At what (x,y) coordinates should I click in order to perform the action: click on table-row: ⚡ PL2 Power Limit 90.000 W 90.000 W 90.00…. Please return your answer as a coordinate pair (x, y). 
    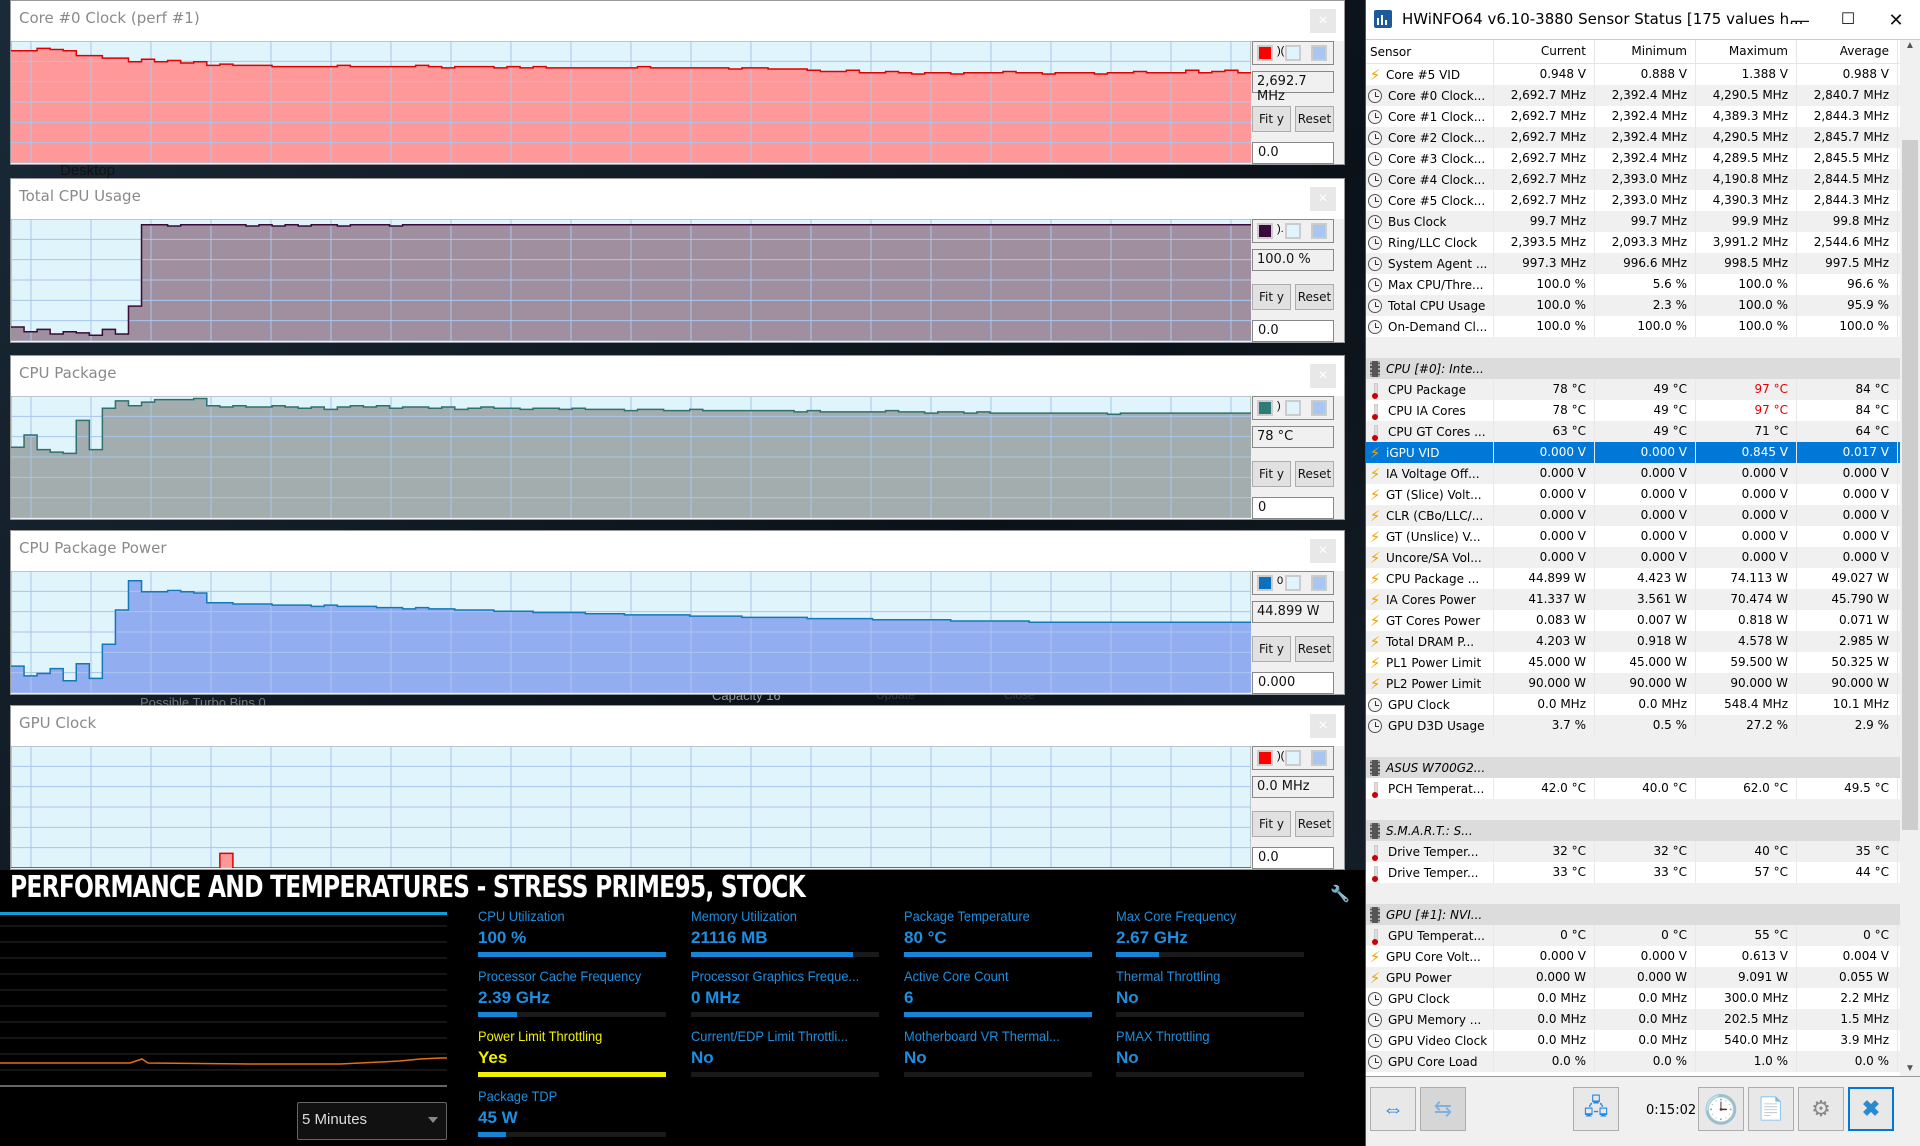
    Looking at the image, I should click on (1633, 683).